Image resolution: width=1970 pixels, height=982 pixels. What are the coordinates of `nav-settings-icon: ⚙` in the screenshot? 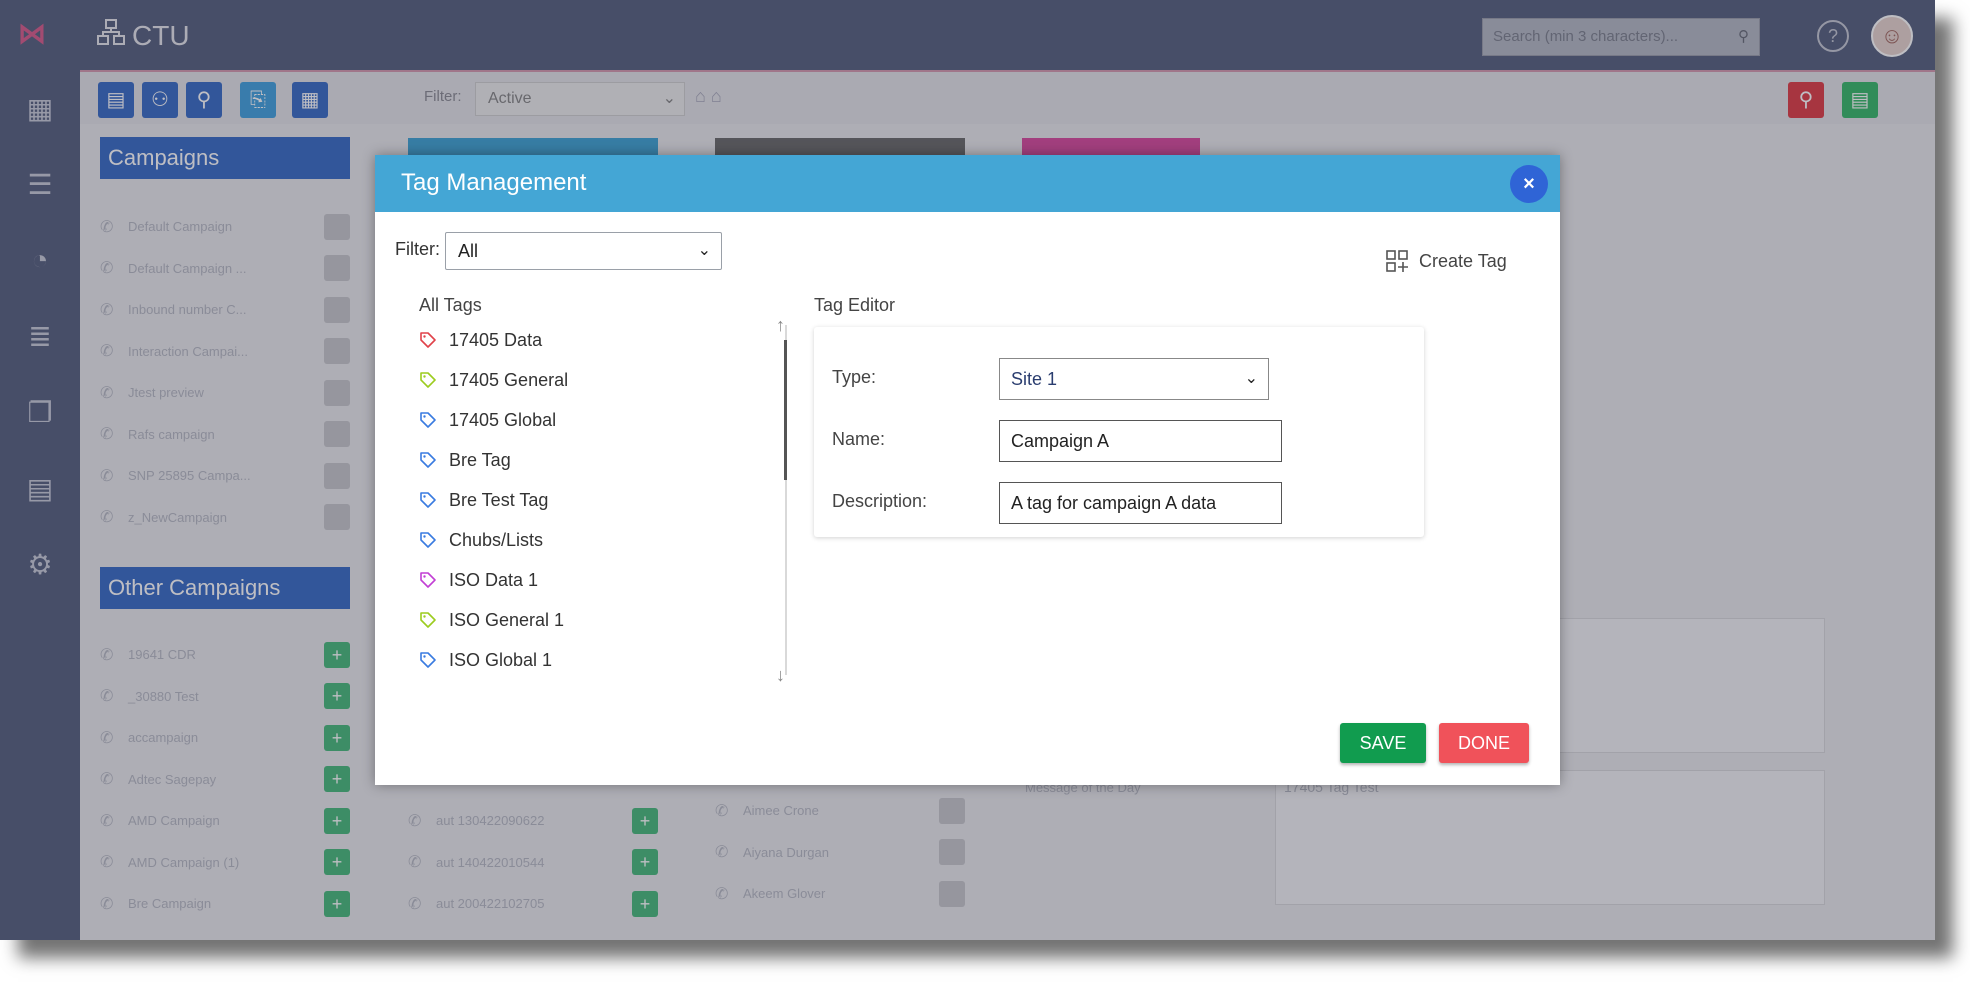 It's located at (40, 564).